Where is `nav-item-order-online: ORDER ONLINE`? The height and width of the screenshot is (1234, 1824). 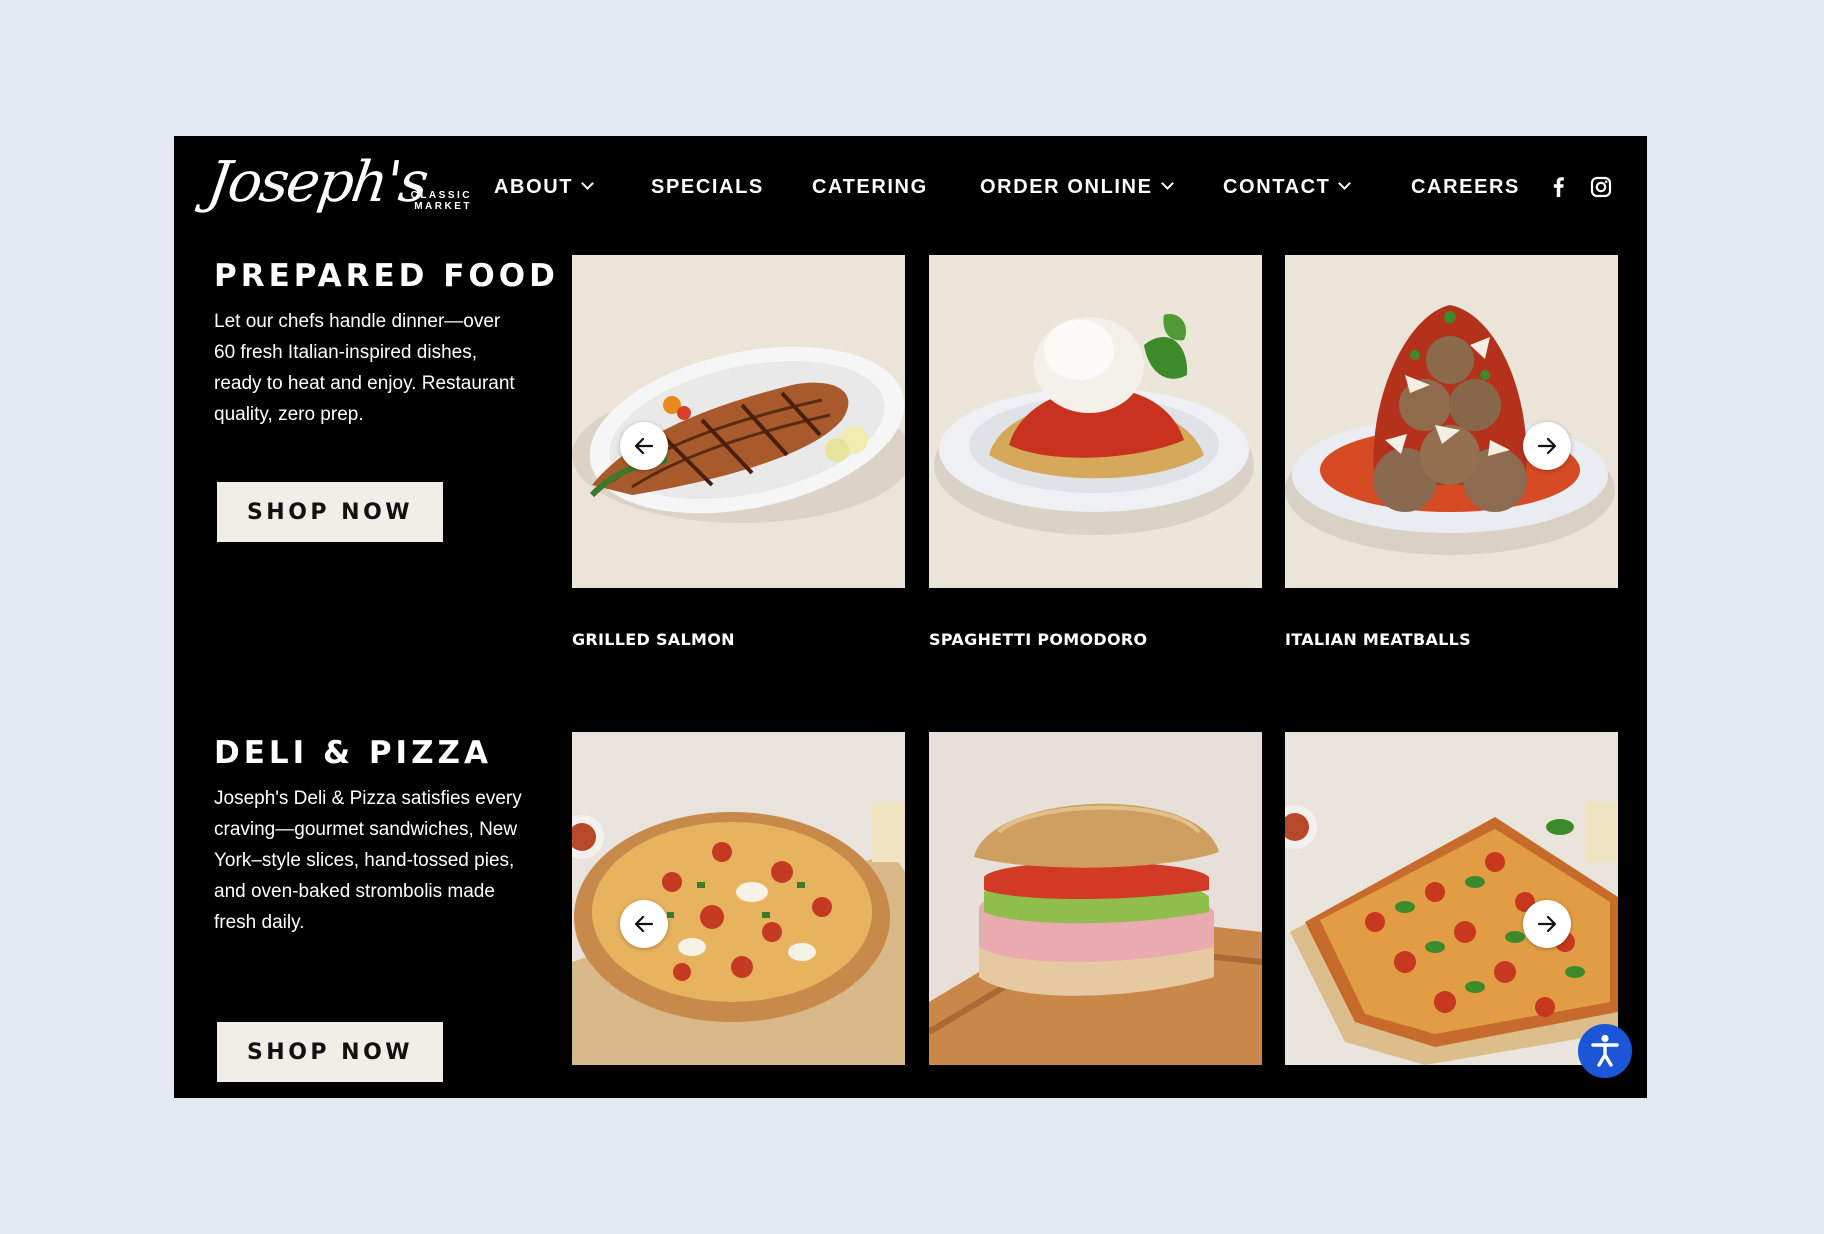
nav-item-order-online: ORDER ONLINE is located at coordinates (1077, 187).